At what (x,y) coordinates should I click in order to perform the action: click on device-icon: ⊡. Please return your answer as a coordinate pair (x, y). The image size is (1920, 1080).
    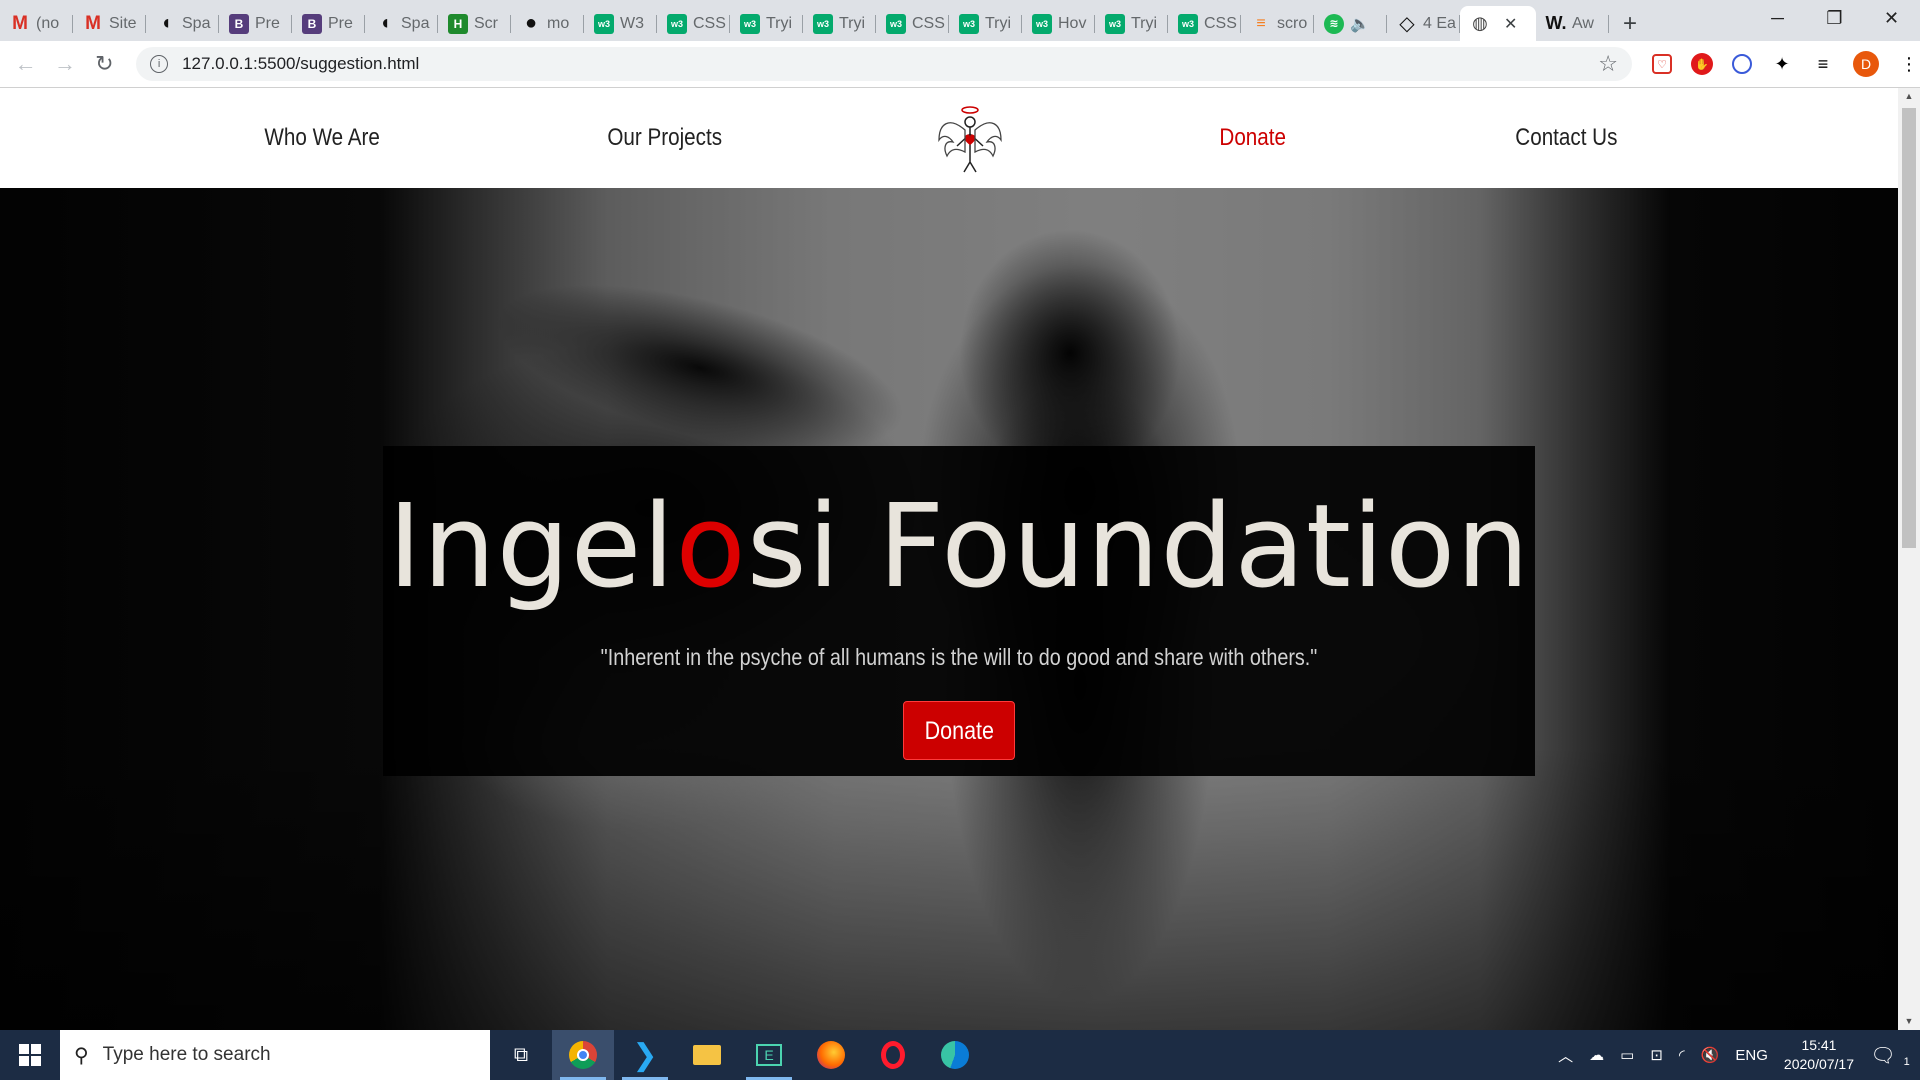
    Looking at the image, I should click on (1656, 1055).